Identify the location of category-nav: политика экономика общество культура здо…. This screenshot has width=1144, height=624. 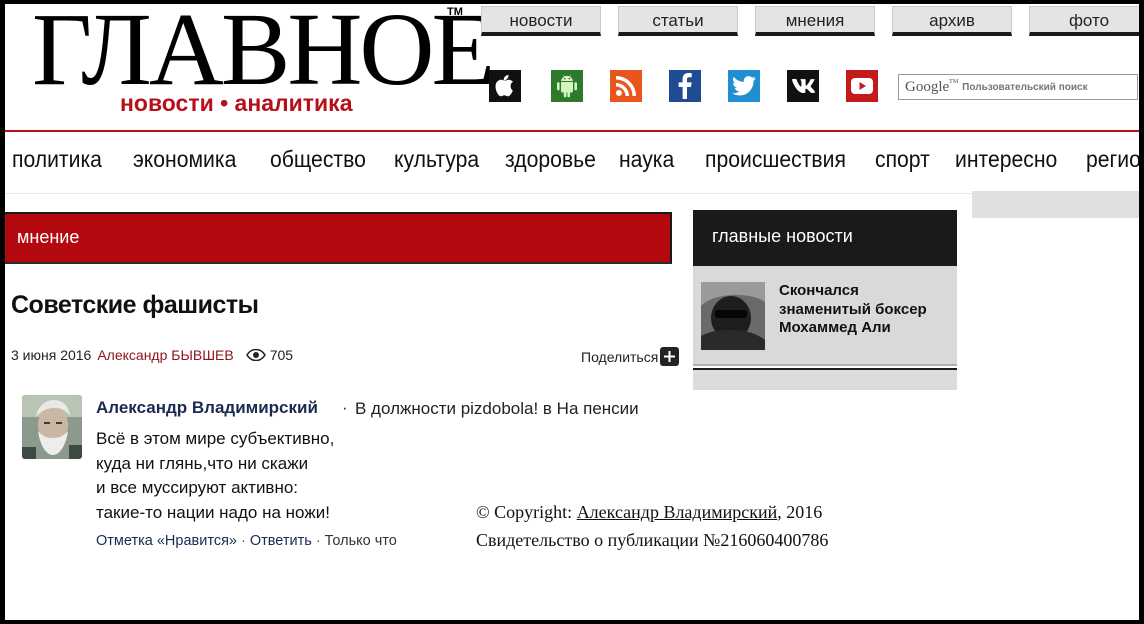
(572, 162).